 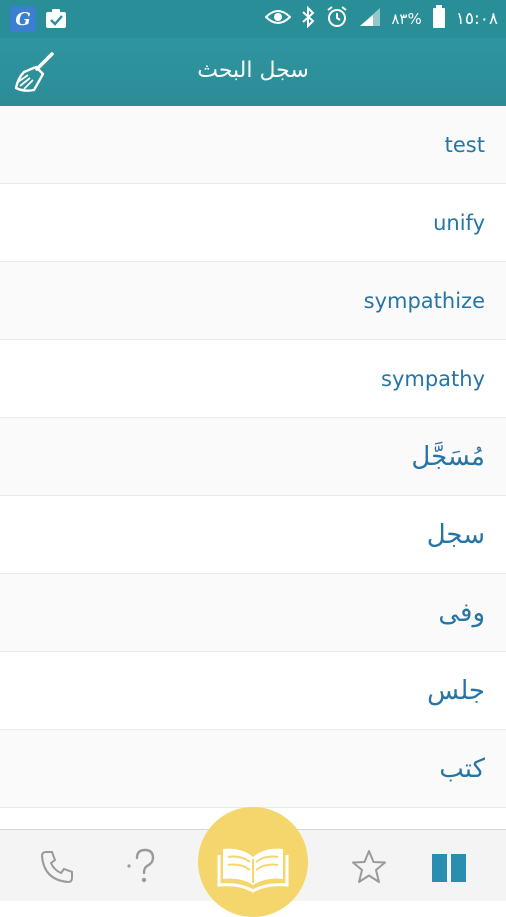 I want to click on clipboard-check-icon, so click(x=56, y=19).